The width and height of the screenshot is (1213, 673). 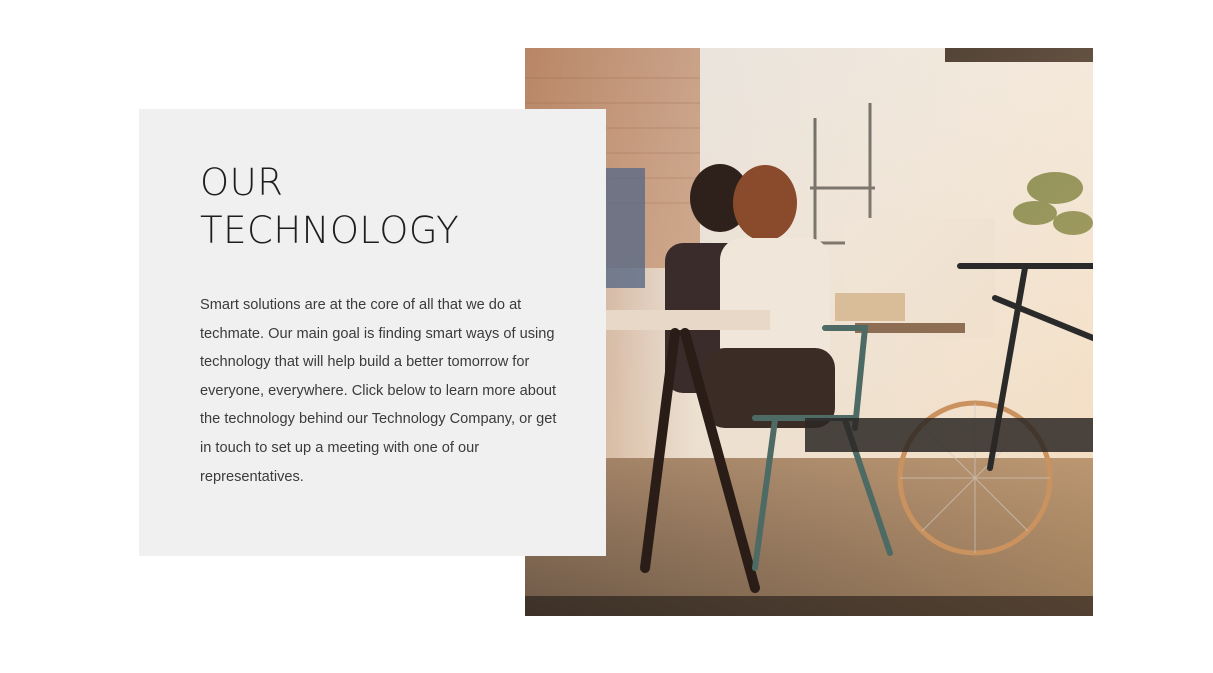 I want to click on section-title-line-2: TECHNOLOGY, so click(x=330, y=230).